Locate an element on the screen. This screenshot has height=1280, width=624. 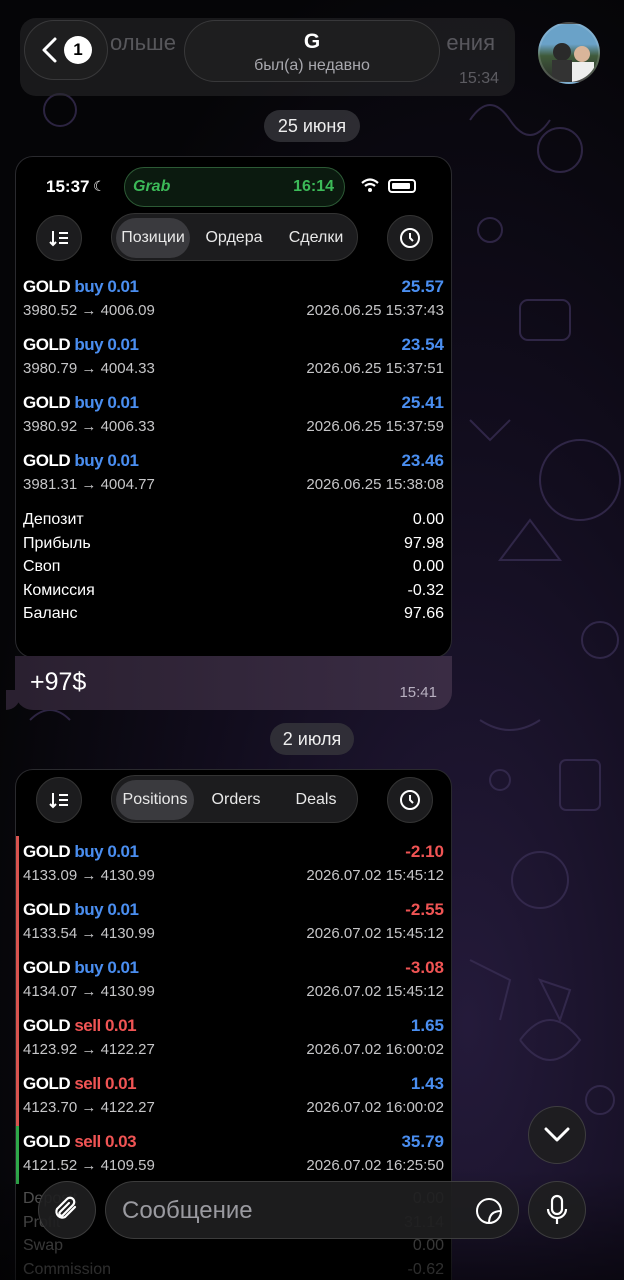
trade-lot: 0.03 is located at coordinates (120, 1141).